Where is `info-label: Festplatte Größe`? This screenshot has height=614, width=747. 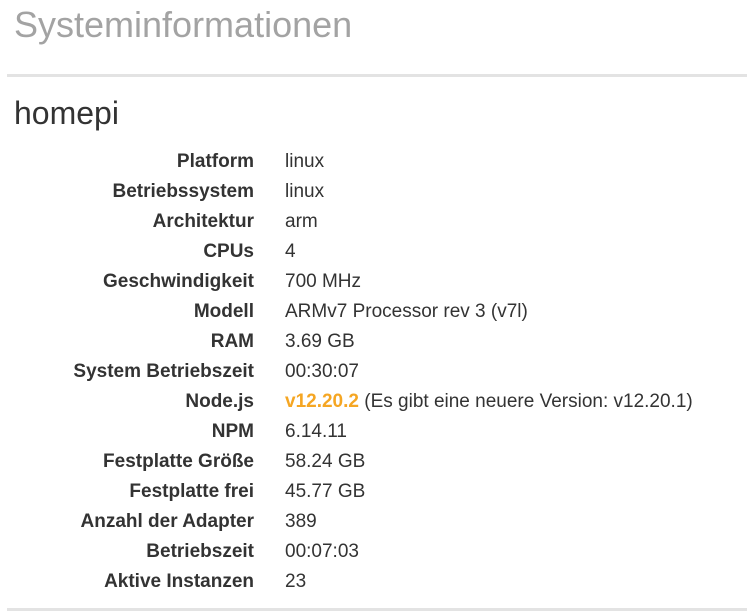
info-label: Festplatte Größe is located at coordinates (178, 461).